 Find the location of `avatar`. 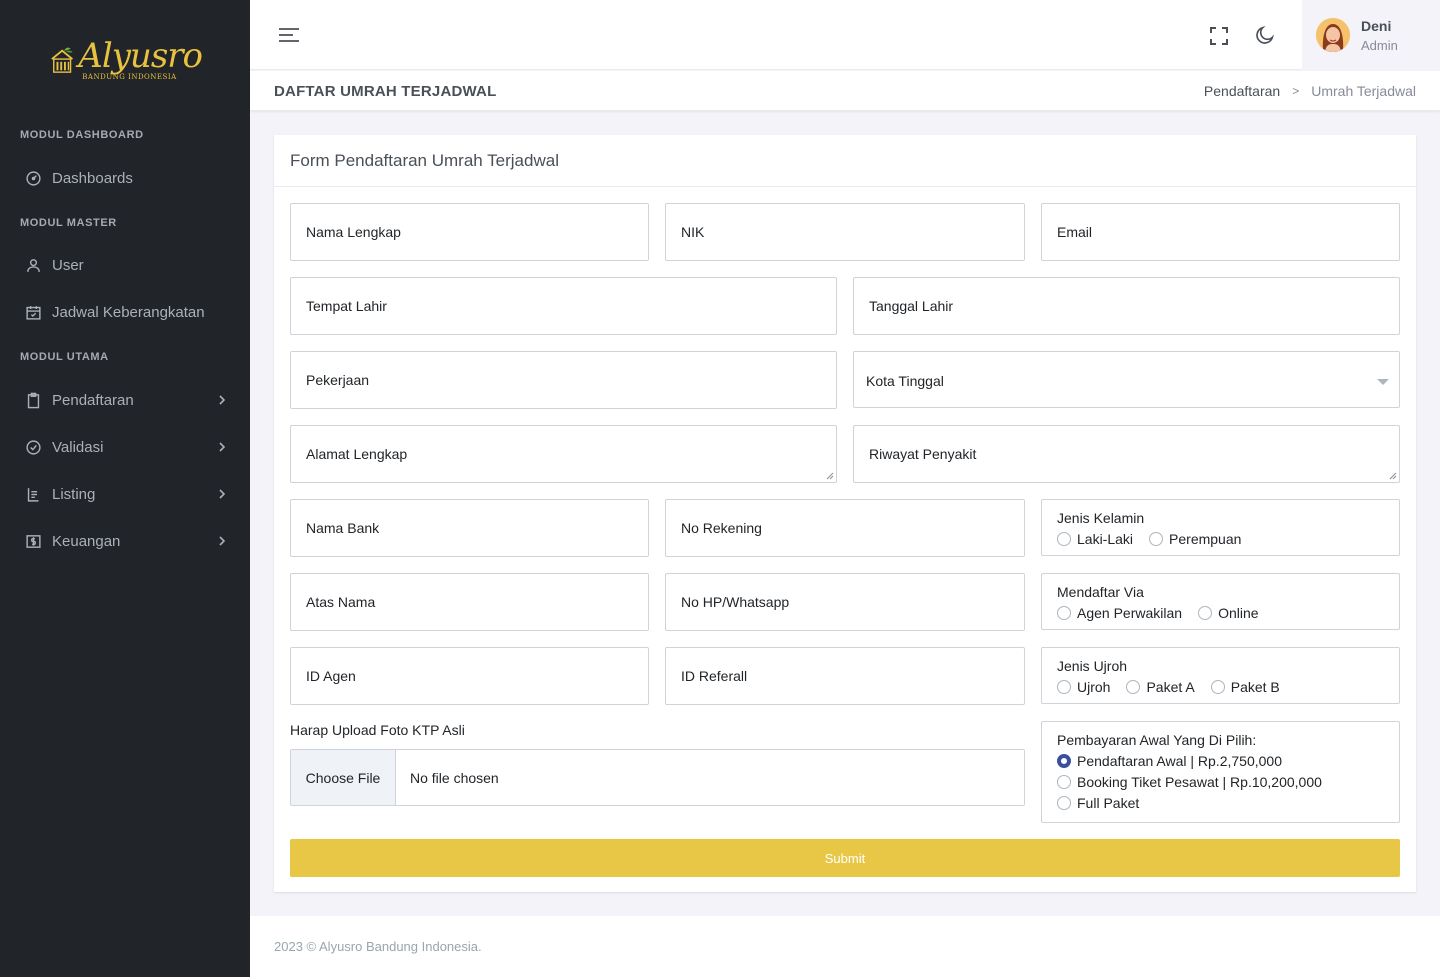

avatar is located at coordinates (1333, 35).